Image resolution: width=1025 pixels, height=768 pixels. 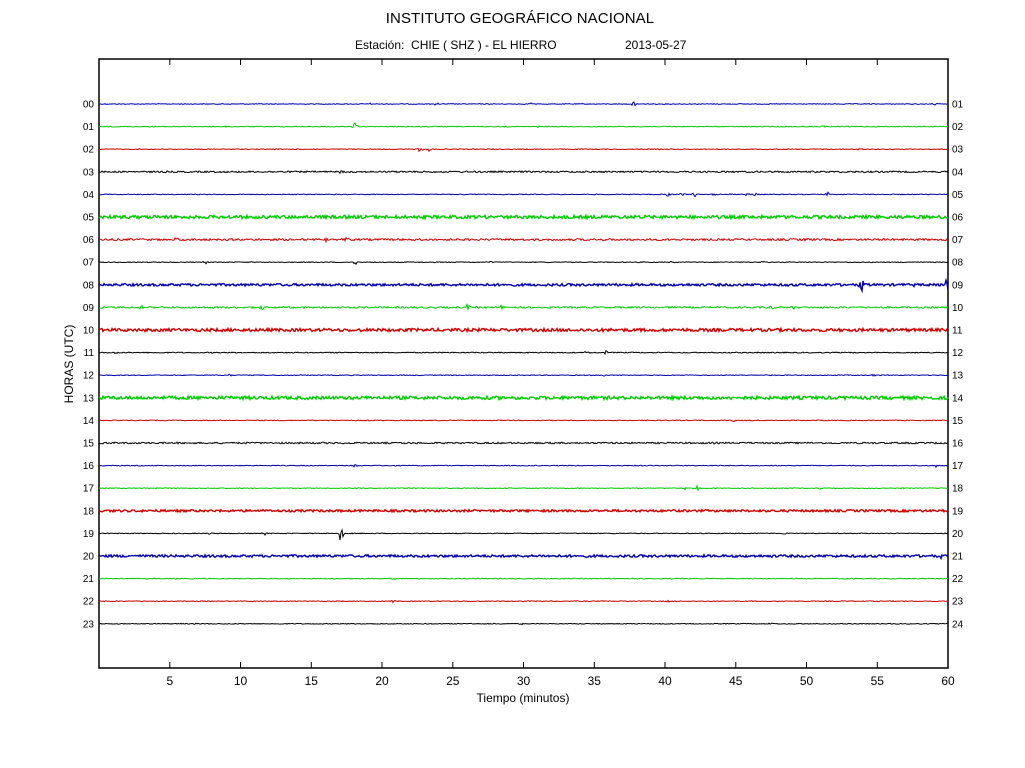 What do you see at coordinates (89, 376) in the screenshot?
I see `left-hour-label: 12` at bounding box center [89, 376].